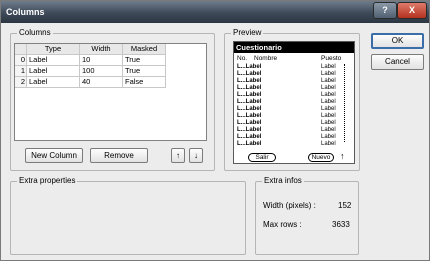 Image resolution: width=430 pixels, height=261 pixels. Describe the element at coordinates (342, 156) in the screenshot. I see `preview-up-arrow-icon: ↑` at that location.